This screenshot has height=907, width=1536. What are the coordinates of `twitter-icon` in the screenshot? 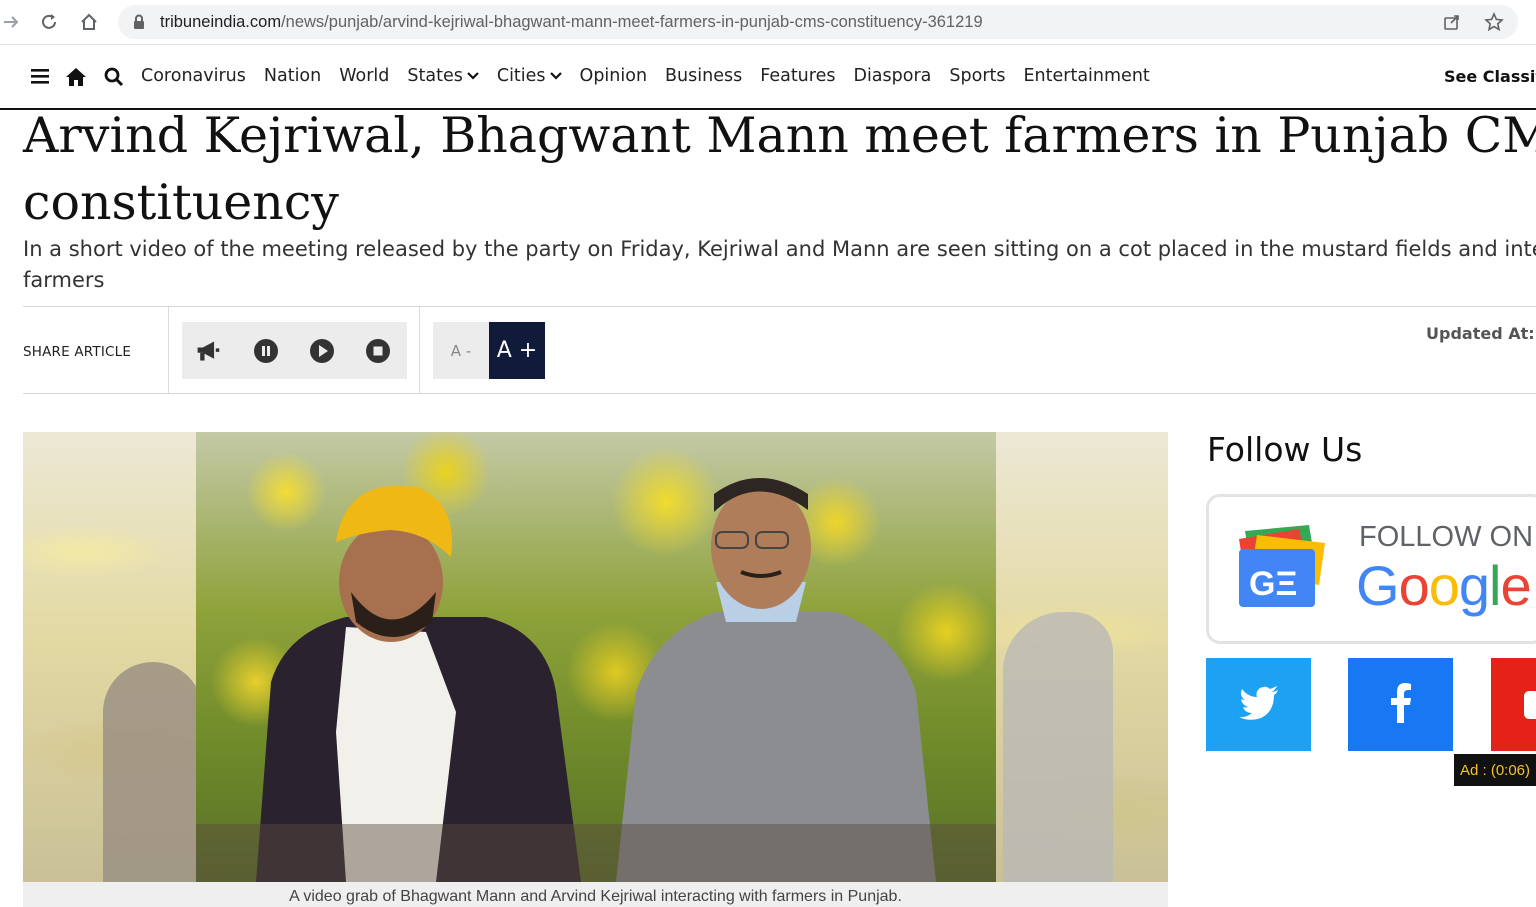 It's located at (1258, 704).